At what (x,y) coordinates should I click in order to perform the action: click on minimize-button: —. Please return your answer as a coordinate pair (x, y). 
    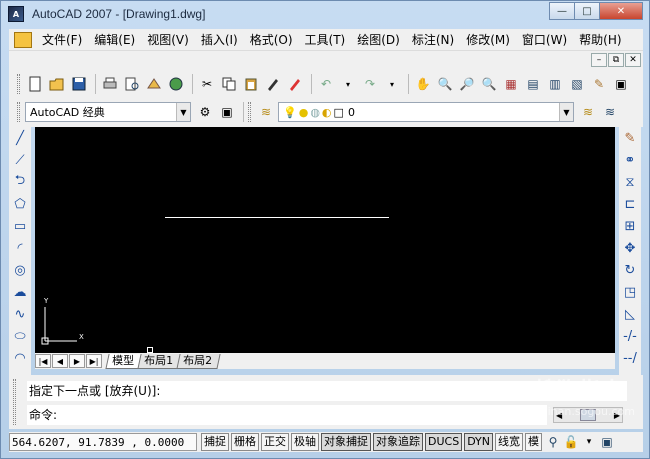
    Looking at the image, I should click on (562, 11).